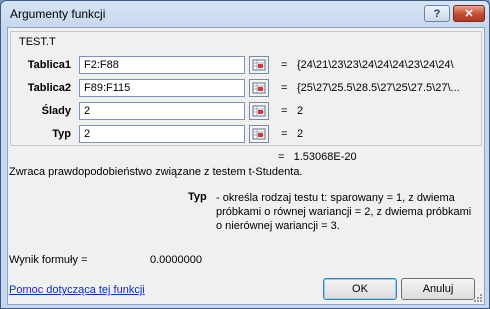 This screenshot has width=490, height=309. Describe the element at coordinates (375, 65) in the screenshot. I see `arg-value-tablica1: {24\21\23\23\24\24\24\23\24\24\` at that location.